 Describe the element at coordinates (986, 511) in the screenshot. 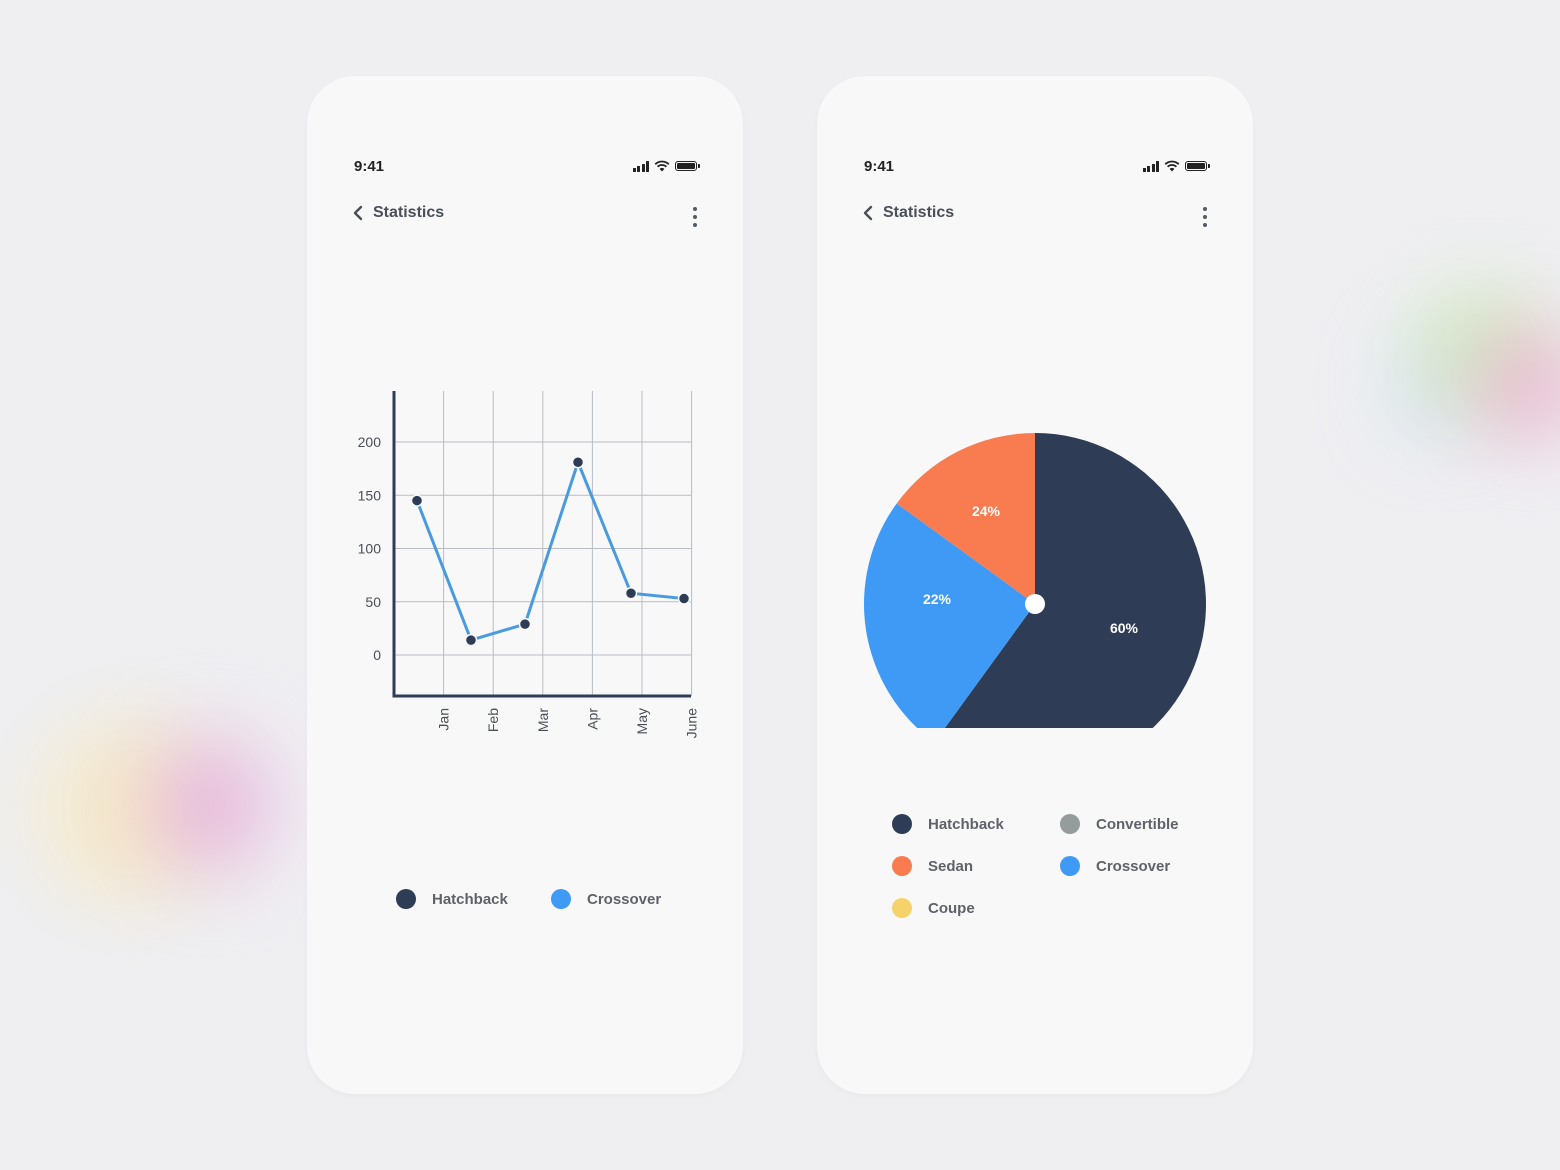

I see `pie-slice-label: 24%` at that location.